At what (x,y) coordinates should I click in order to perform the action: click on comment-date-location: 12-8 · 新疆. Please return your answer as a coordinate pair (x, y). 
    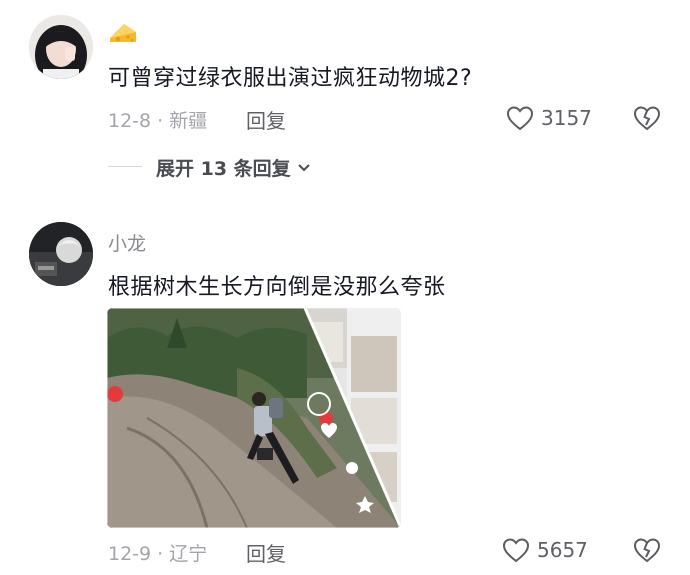
    Looking at the image, I should click on (158, 121).